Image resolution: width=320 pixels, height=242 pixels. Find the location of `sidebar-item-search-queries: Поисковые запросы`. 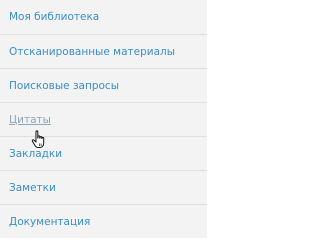

sidebar-item-search-queries: Поисковые запросы is located at coordinates (103, 85).